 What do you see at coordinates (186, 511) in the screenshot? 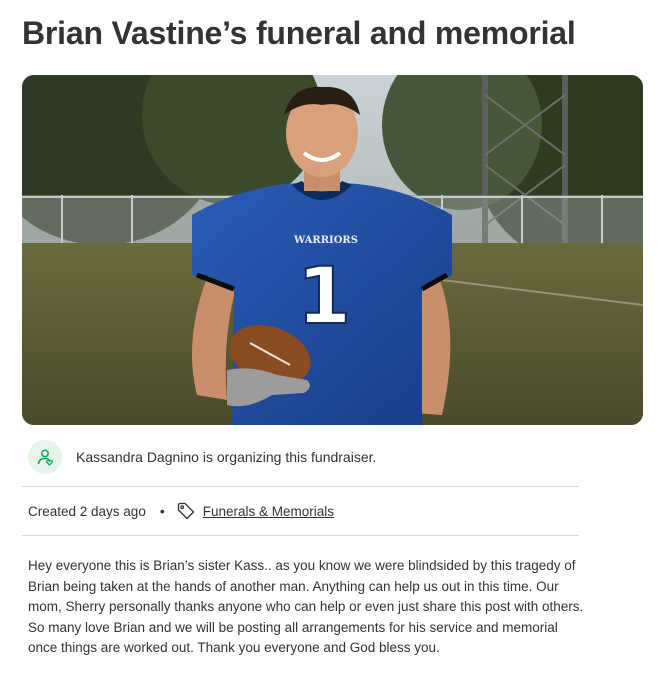
I see `tag-icon` at bounding box center [186, 511].